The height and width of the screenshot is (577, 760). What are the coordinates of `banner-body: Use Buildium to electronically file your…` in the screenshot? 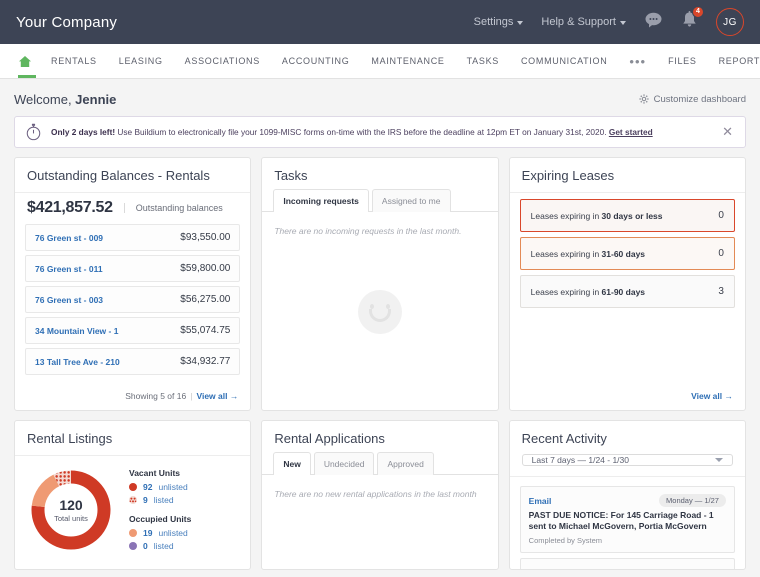 It's located at (362, 131).